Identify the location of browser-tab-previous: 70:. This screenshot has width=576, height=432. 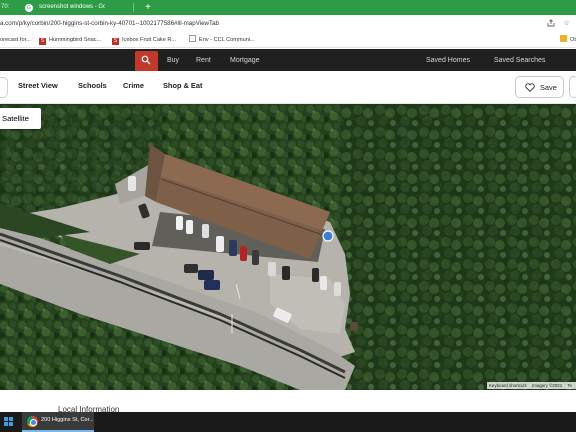
(8, 7).